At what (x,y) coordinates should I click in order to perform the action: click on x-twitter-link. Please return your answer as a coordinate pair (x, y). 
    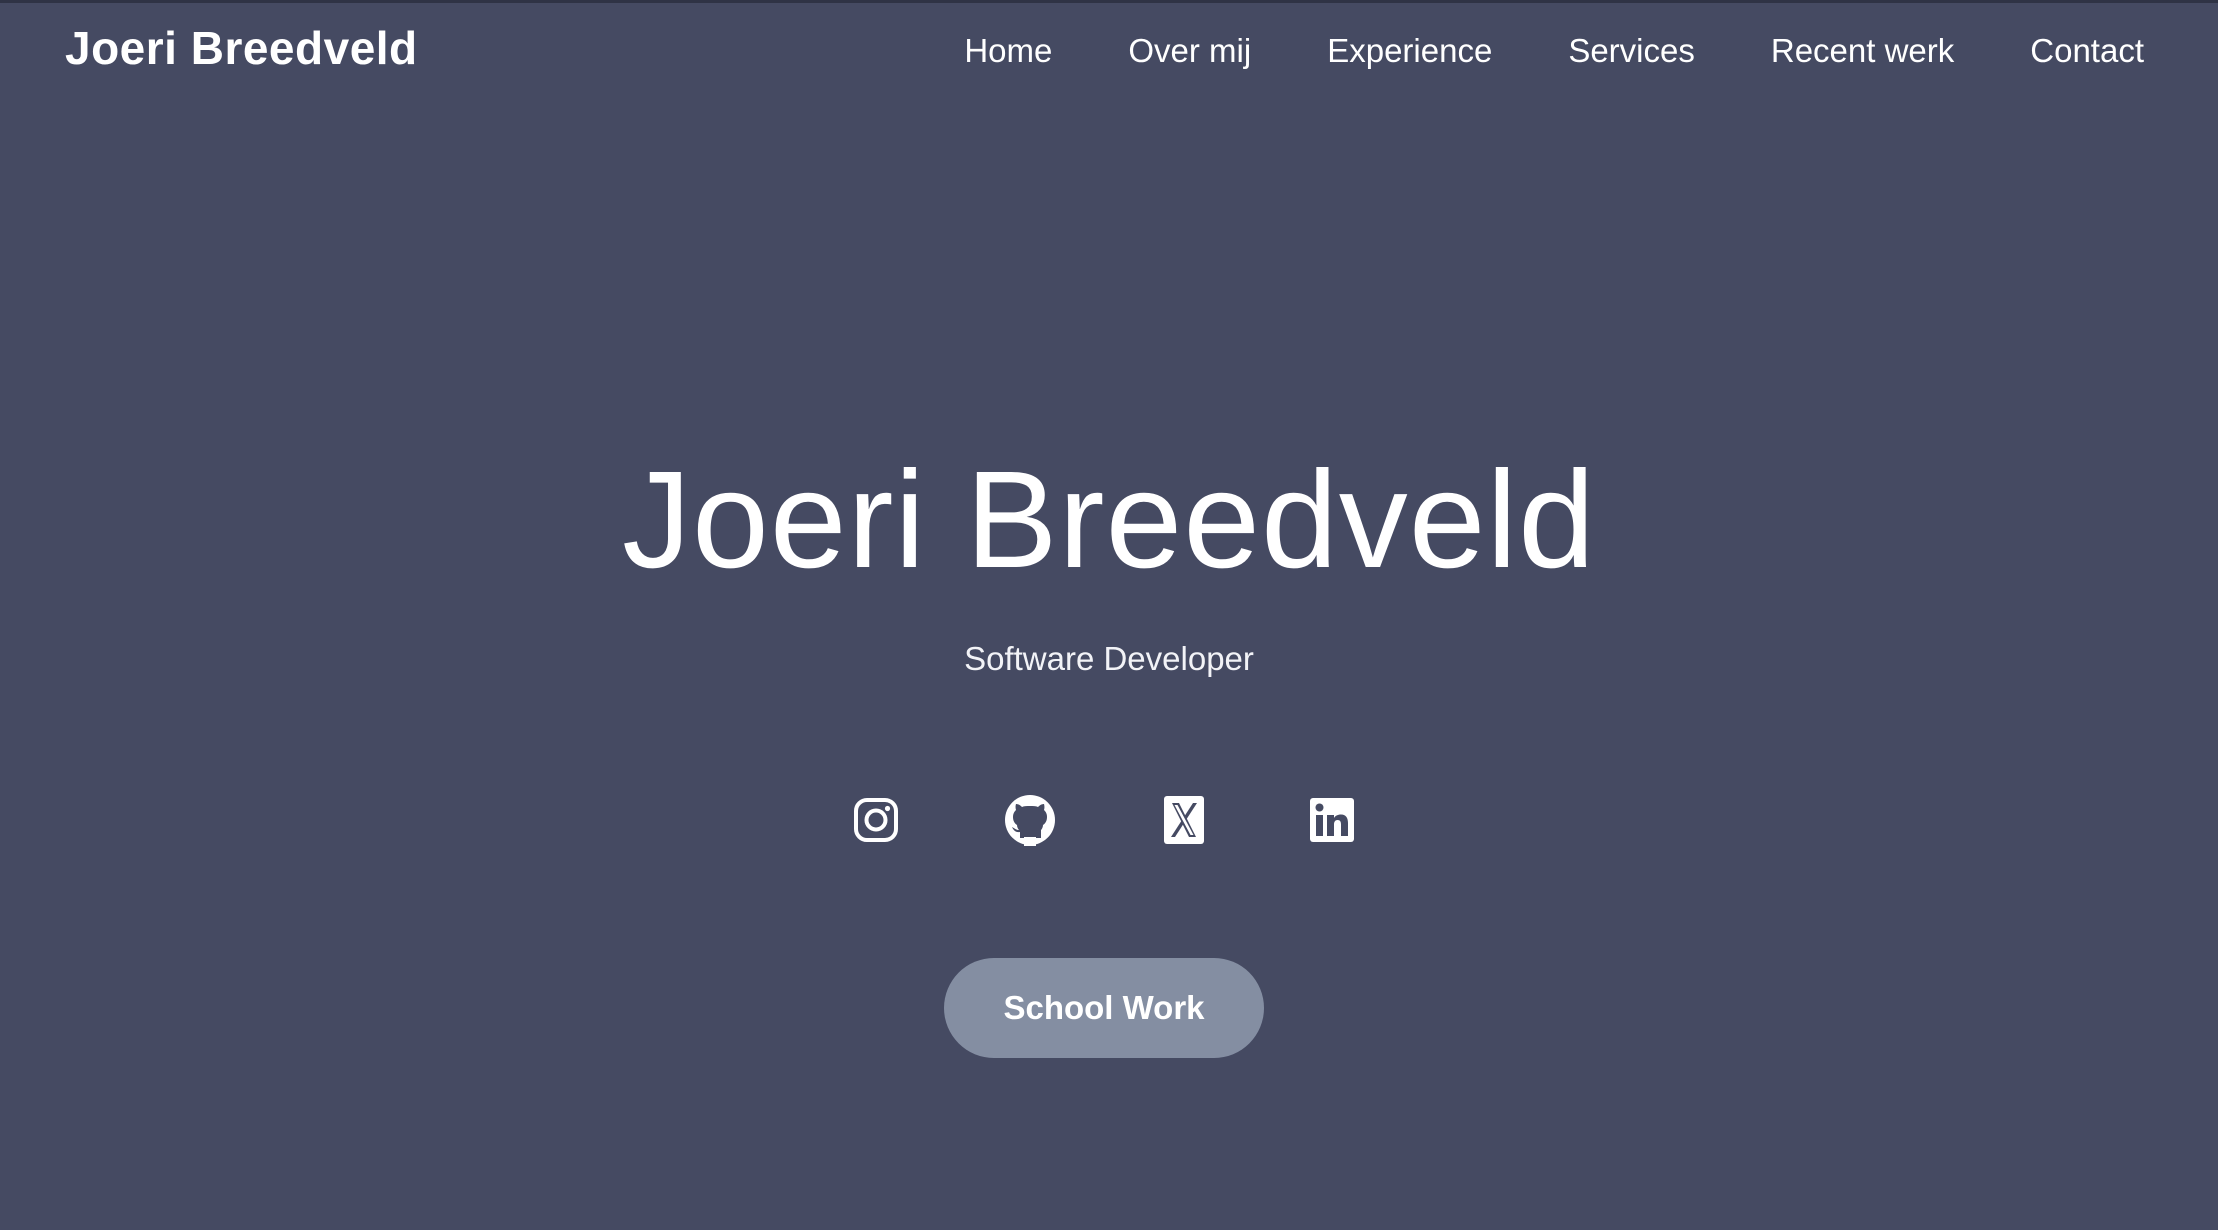
    Looking at the image, I should click on (1184, 820).